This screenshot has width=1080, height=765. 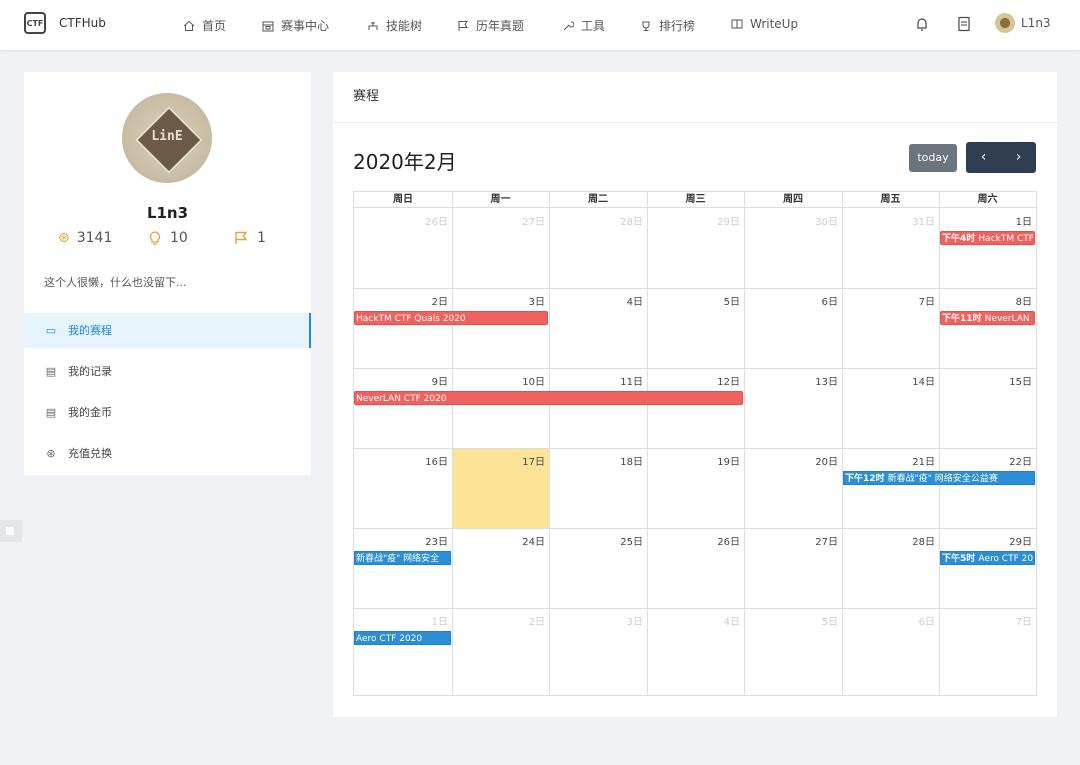 What do you see at coordinates (167, 136) in the screenshot?
I see `avatar-text: LinE` at bounding box center [167, 136].